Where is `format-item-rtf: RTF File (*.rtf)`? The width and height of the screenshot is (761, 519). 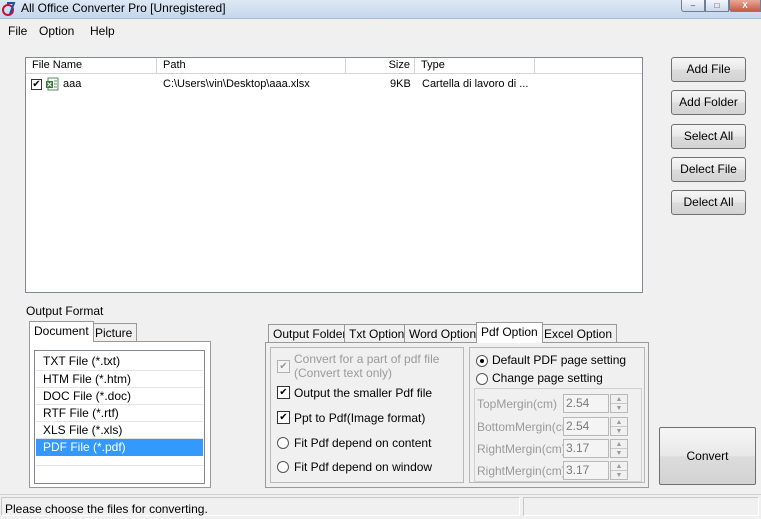
format-item-rtf: RTF File (*.rtf) is located at coordinates (119, 413).